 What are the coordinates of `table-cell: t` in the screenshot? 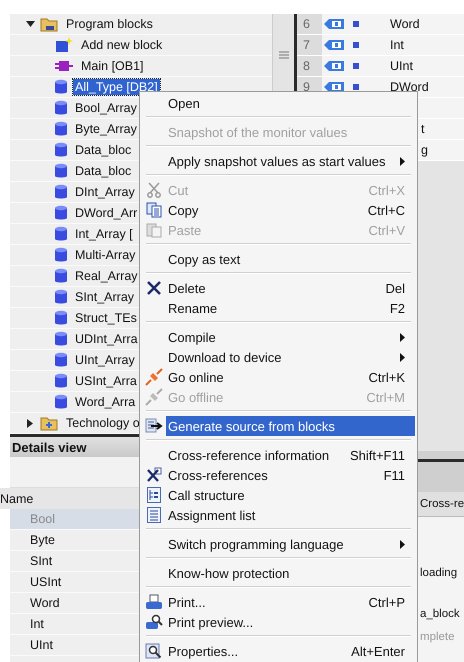 It's located at (422, 129).